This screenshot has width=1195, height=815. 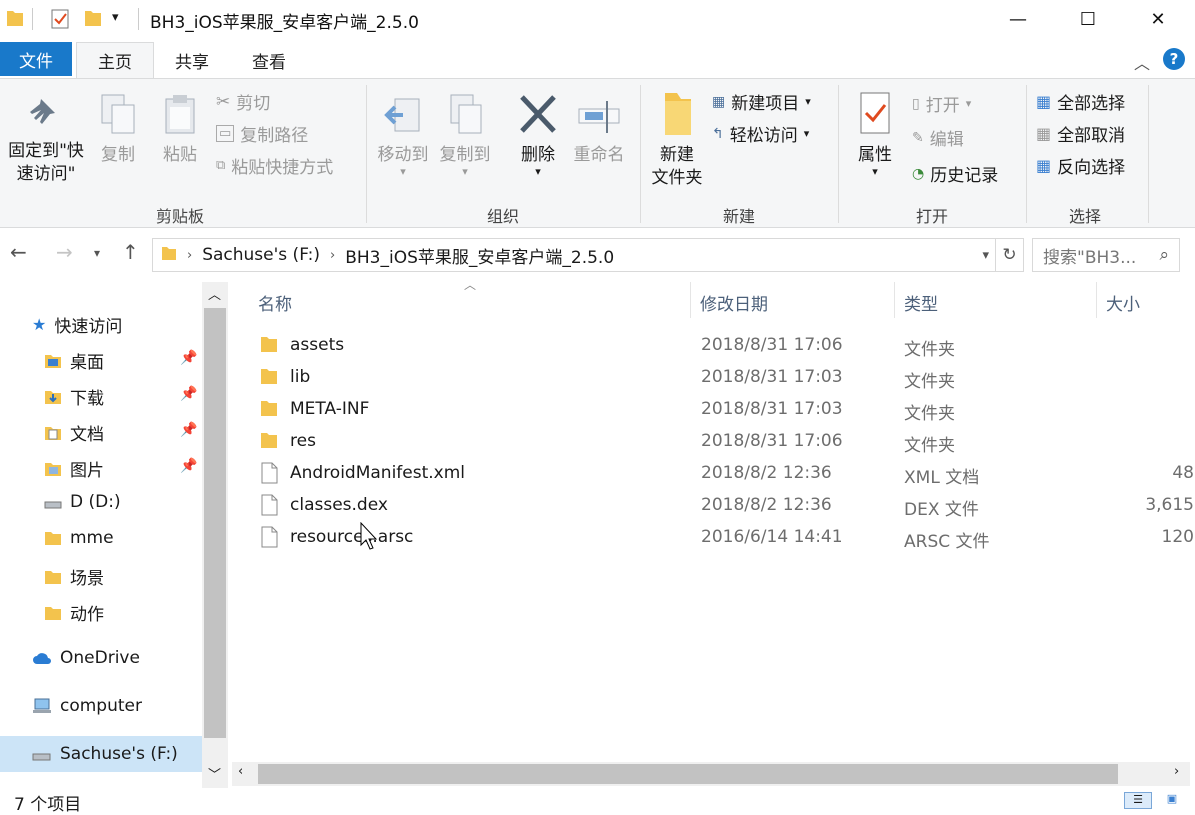 What do you see at coordinates (74, 360) in the screenshot?
I see `nav-item-desktop: 桌面` at bounding box center [74, 360].